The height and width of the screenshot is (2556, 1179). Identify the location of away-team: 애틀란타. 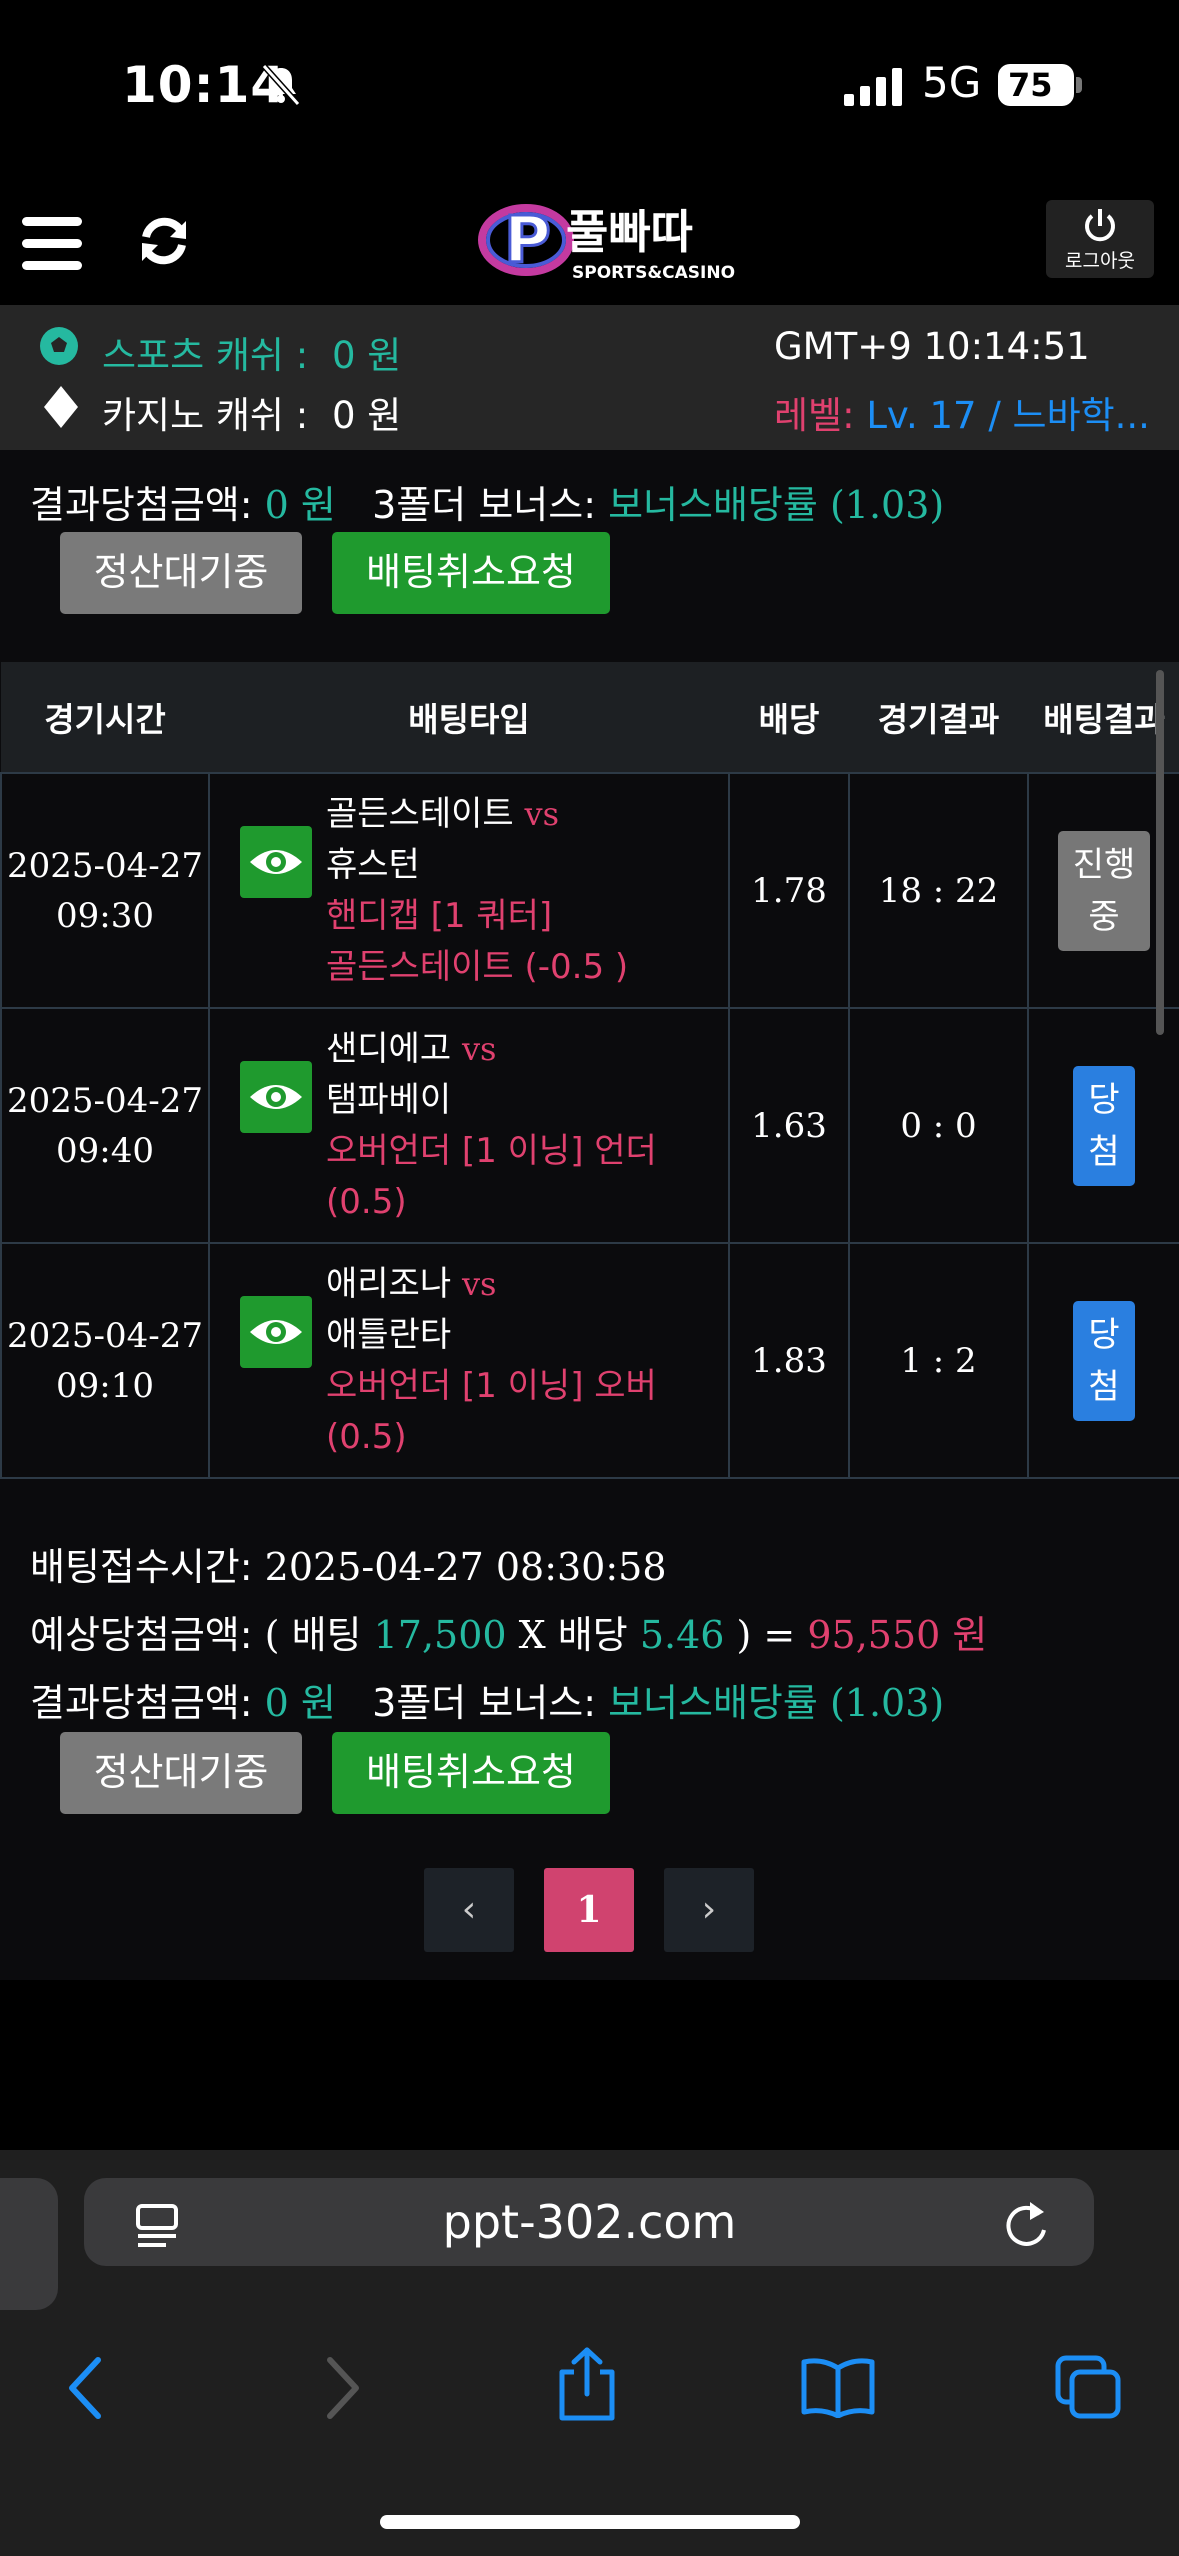
(389, 1334).